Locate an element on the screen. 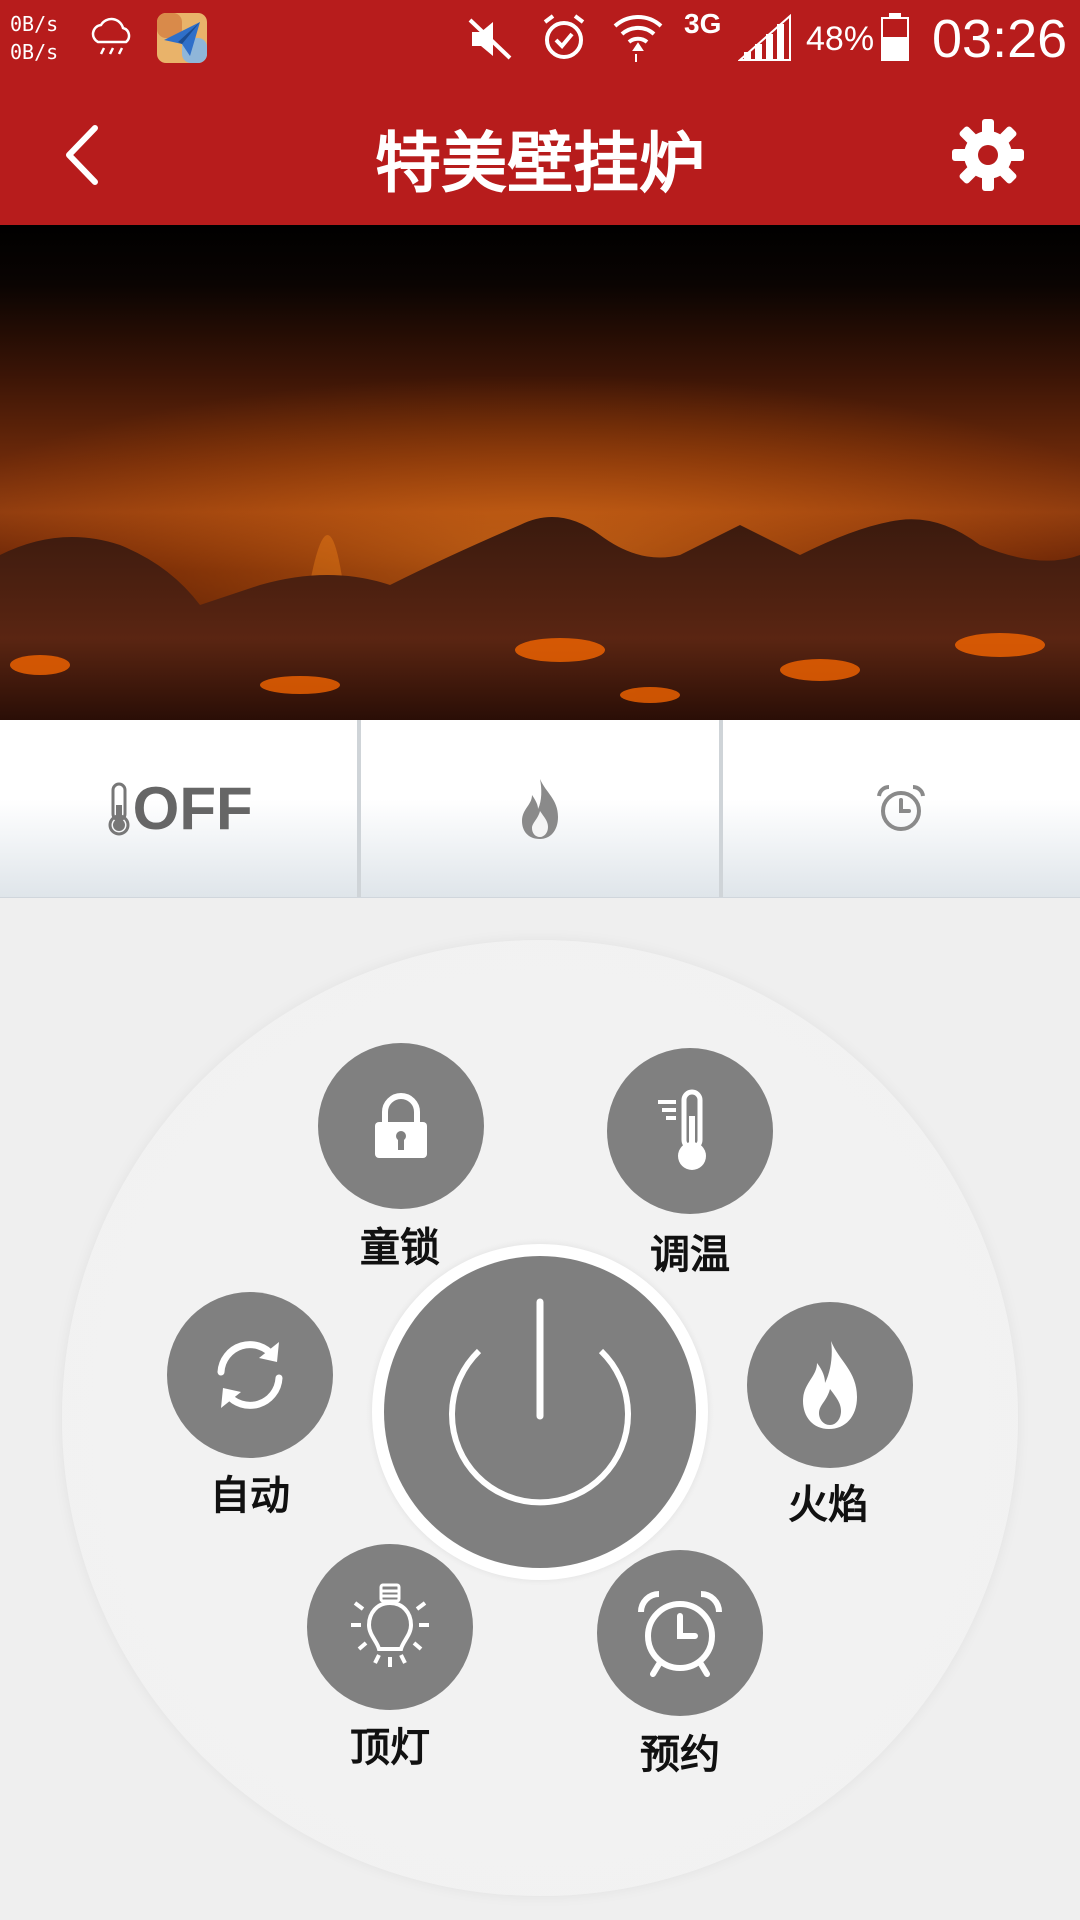 The width and height of the screenshot is (1080, 1920). page-title: 特美壁挂炉 is located at coordinates (540, 163).